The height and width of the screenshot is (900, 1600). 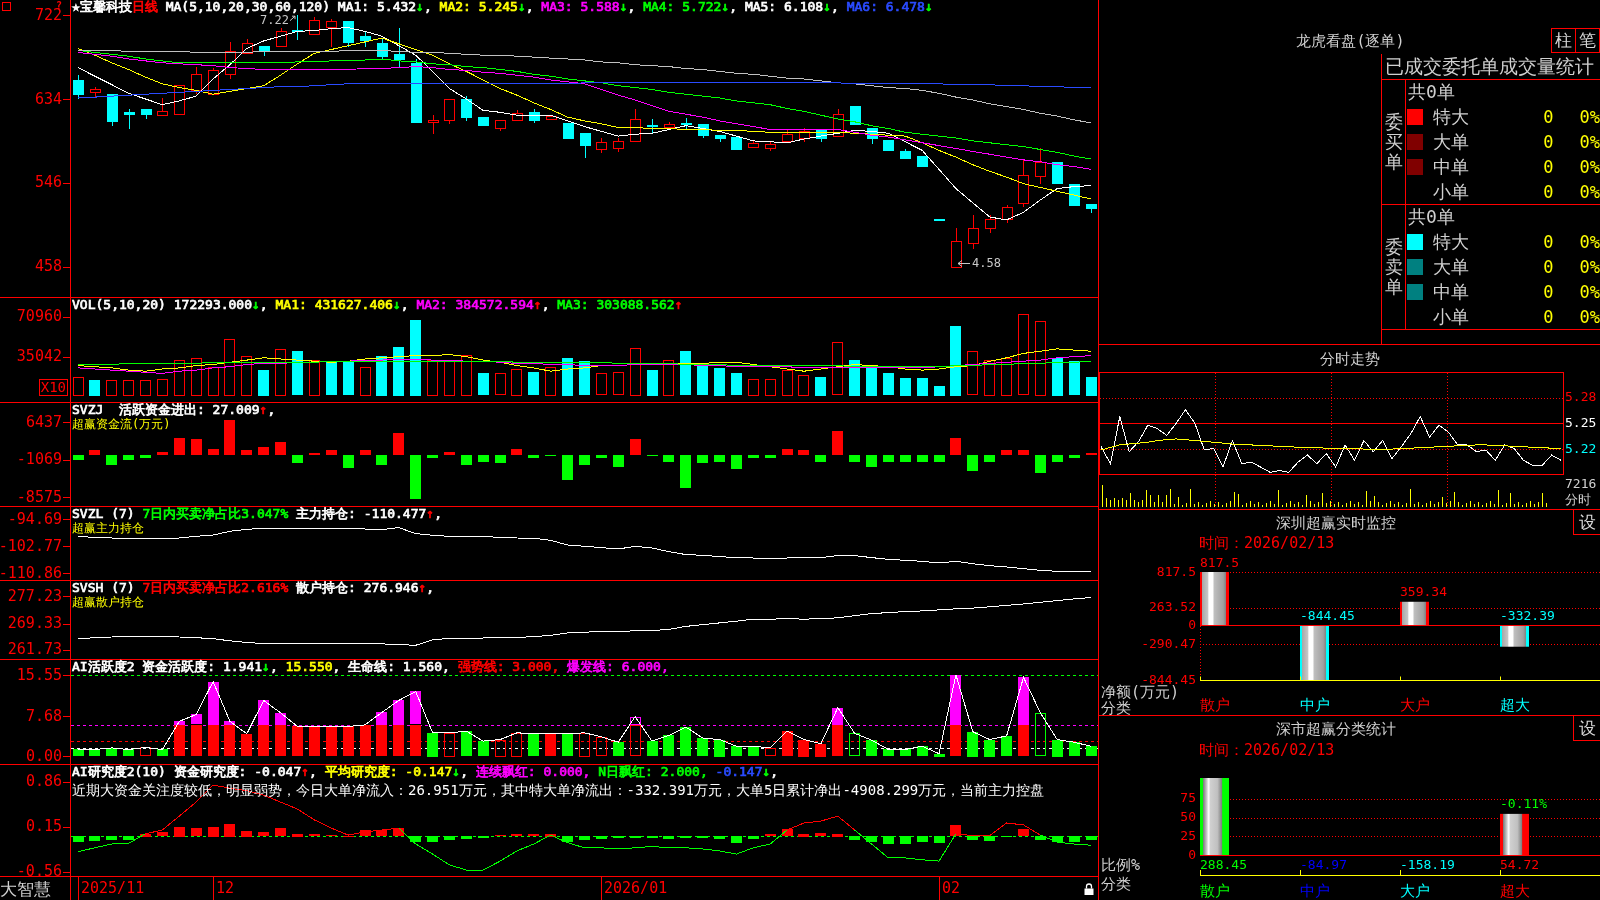 What do you see at coordinates (121, 424) in the screenshot?
I see `indicator-caption: 超赢资金流(万元)` at bounding box center [121, 424].